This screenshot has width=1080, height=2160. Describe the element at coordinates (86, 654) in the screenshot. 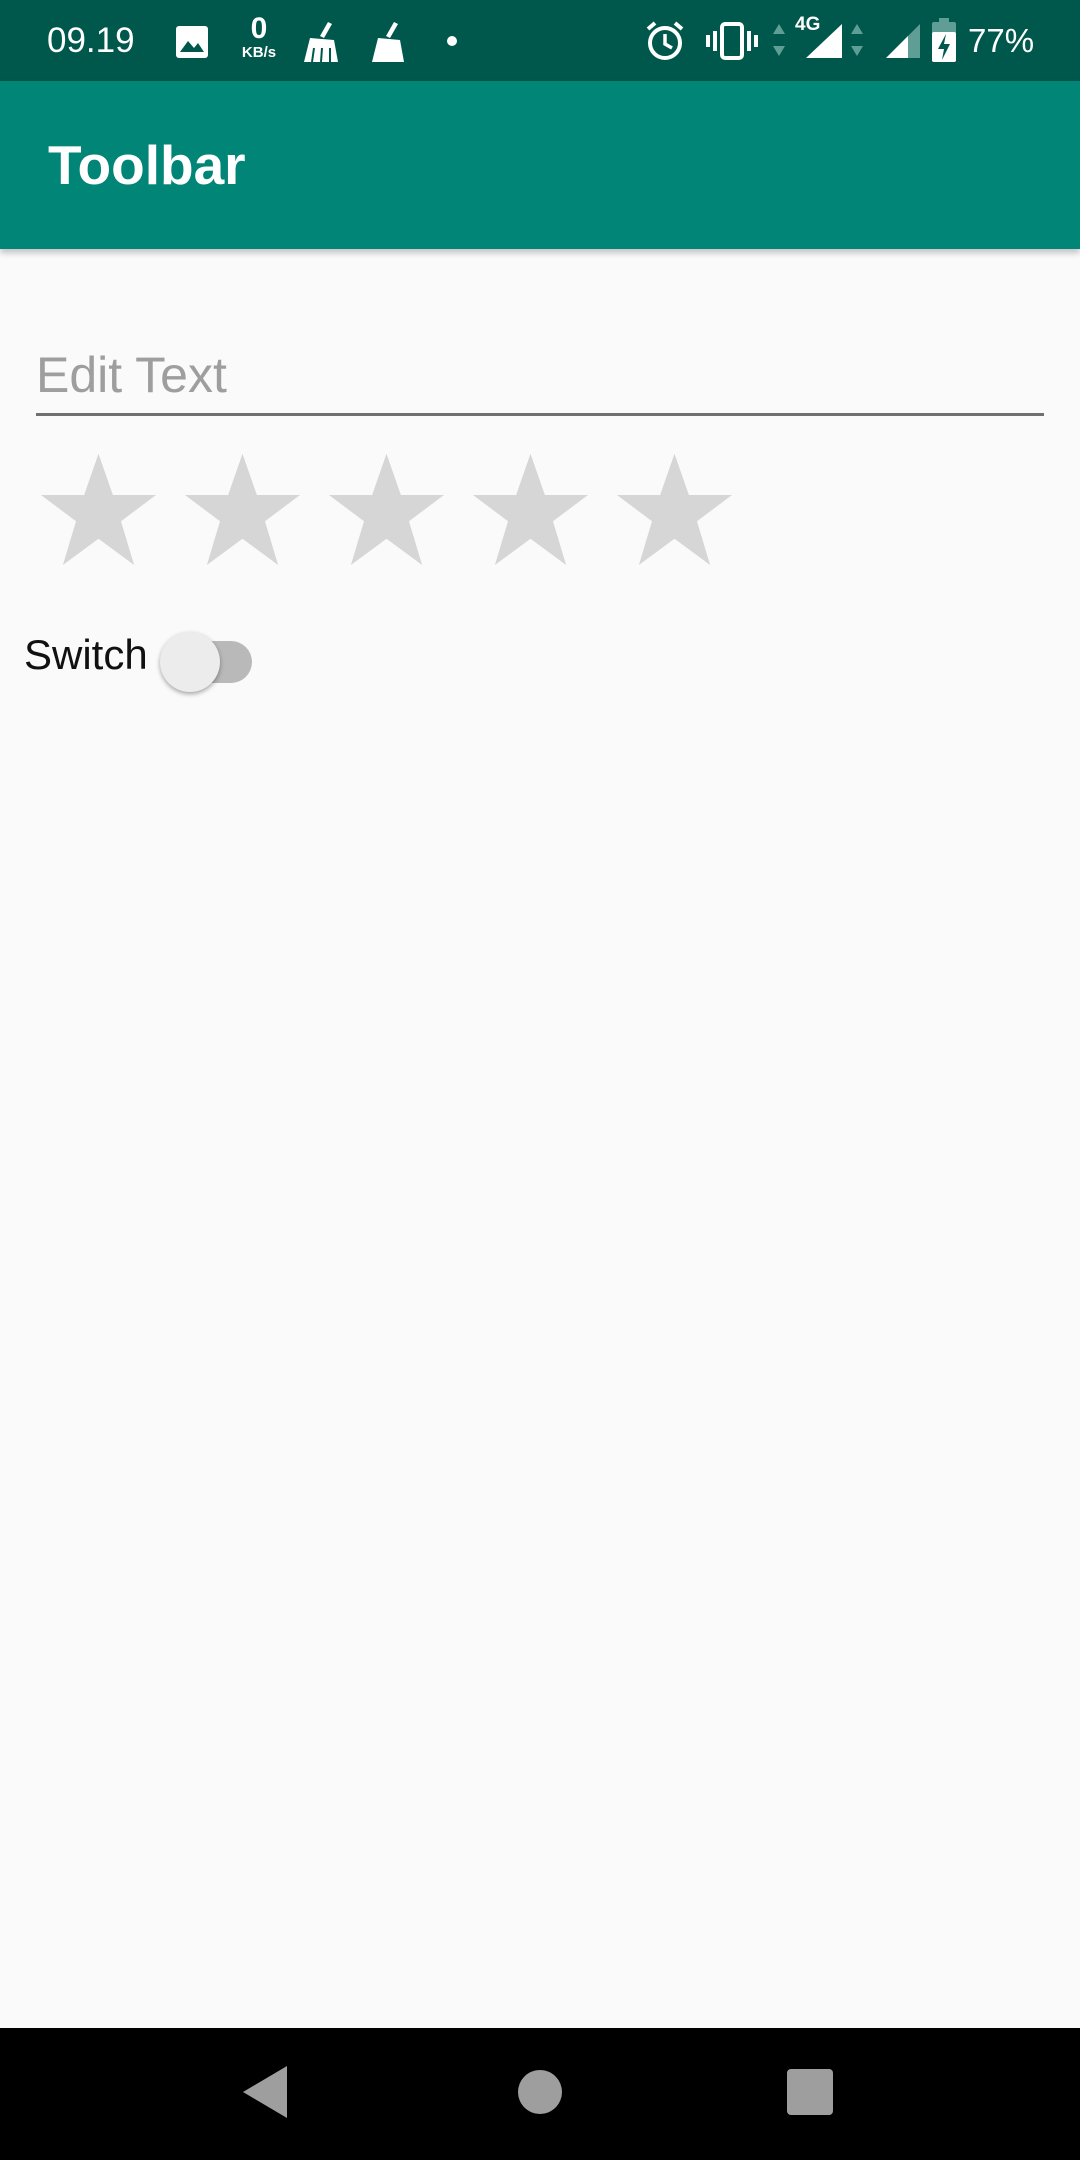

I see `switch-label: Switch` at that location.